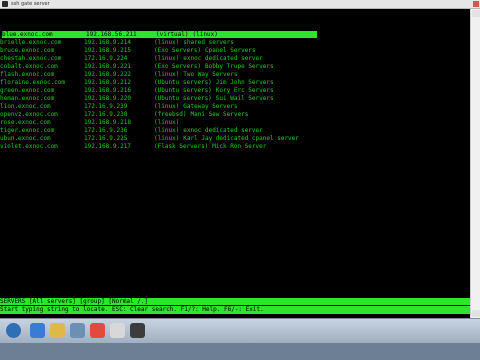  Describe the element at coordinates (476, 313) in the screenshot. I see `scroll-down-icon` at that location.